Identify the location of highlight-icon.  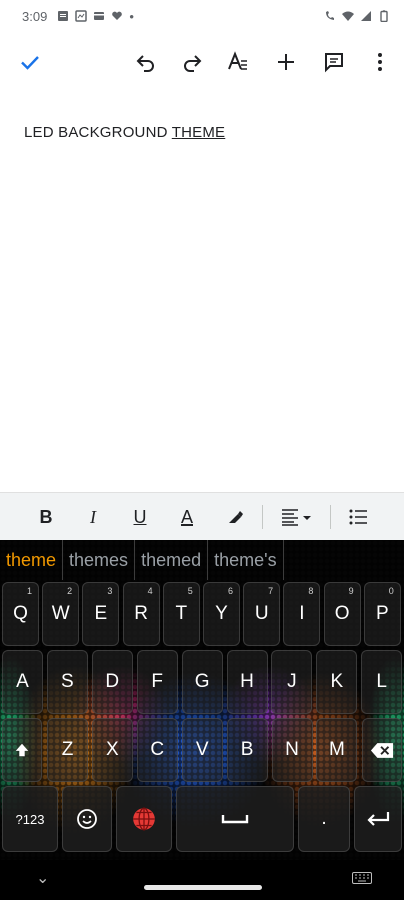
(235, 517).